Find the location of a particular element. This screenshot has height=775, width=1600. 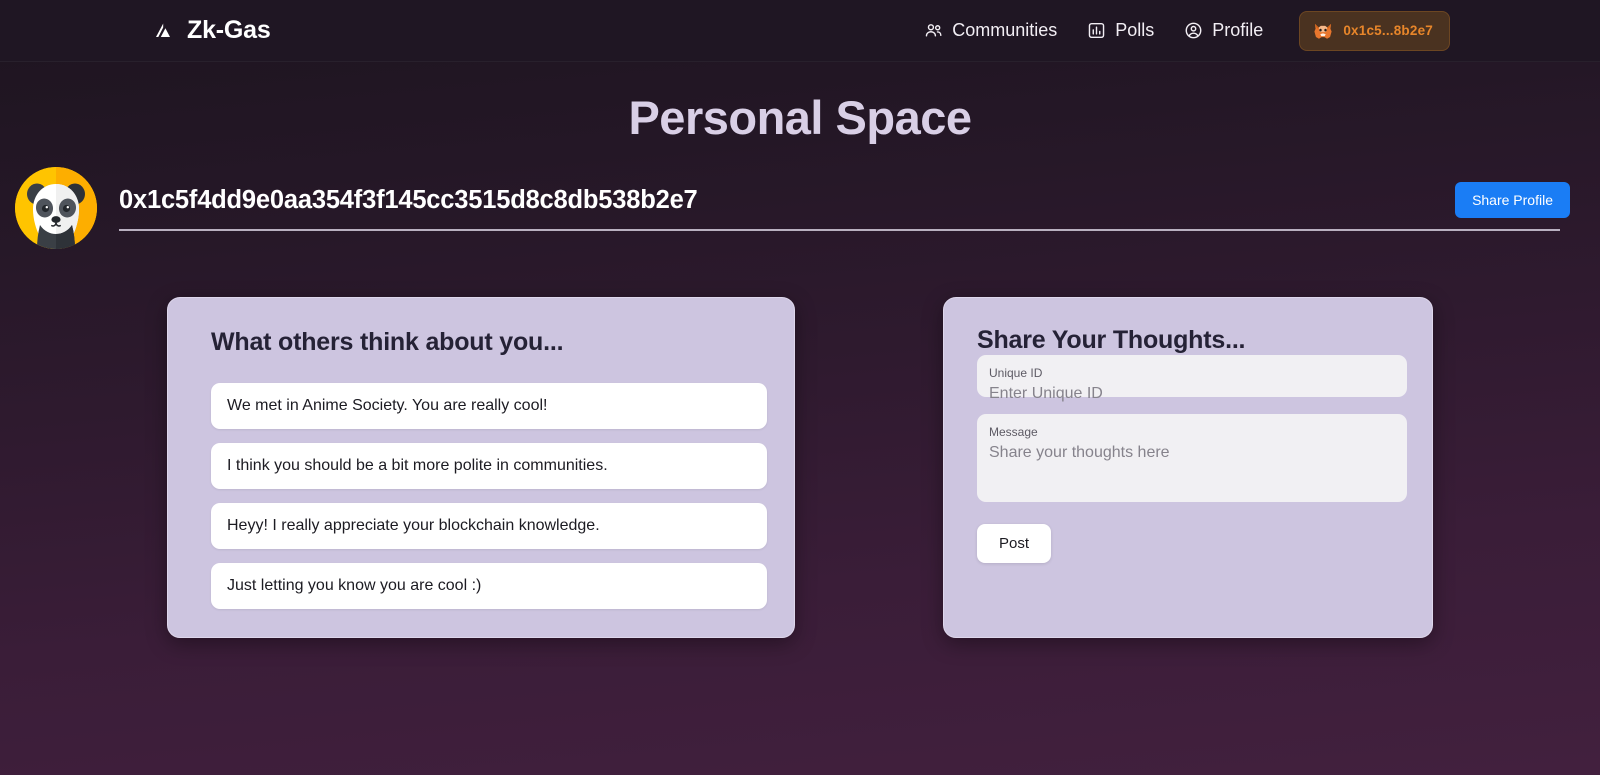

list-item: Just letting you know you are cool :) is located at coordinates (489, 586).